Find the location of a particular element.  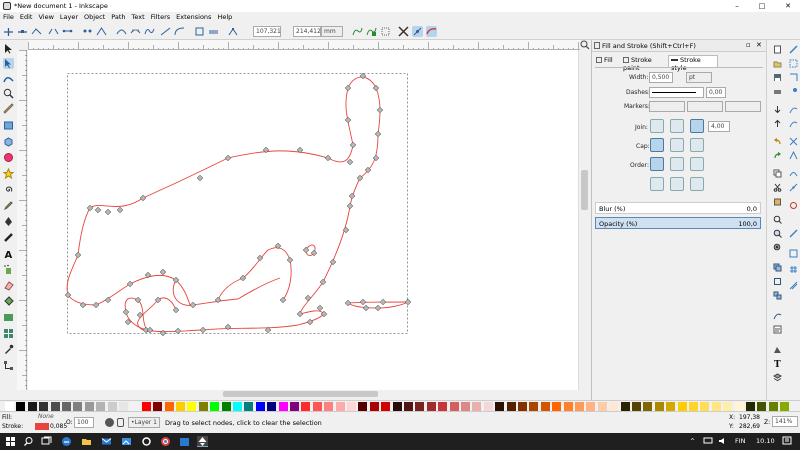

snap-center-icon is located at coordinates (793, 205).